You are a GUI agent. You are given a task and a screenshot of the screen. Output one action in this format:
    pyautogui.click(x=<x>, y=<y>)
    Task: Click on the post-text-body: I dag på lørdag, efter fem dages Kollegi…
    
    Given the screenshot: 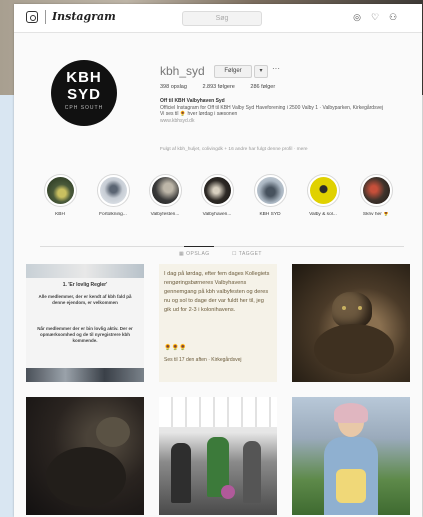 What is the action you would take?
    pyautogui.click(x=217, y=292)
    